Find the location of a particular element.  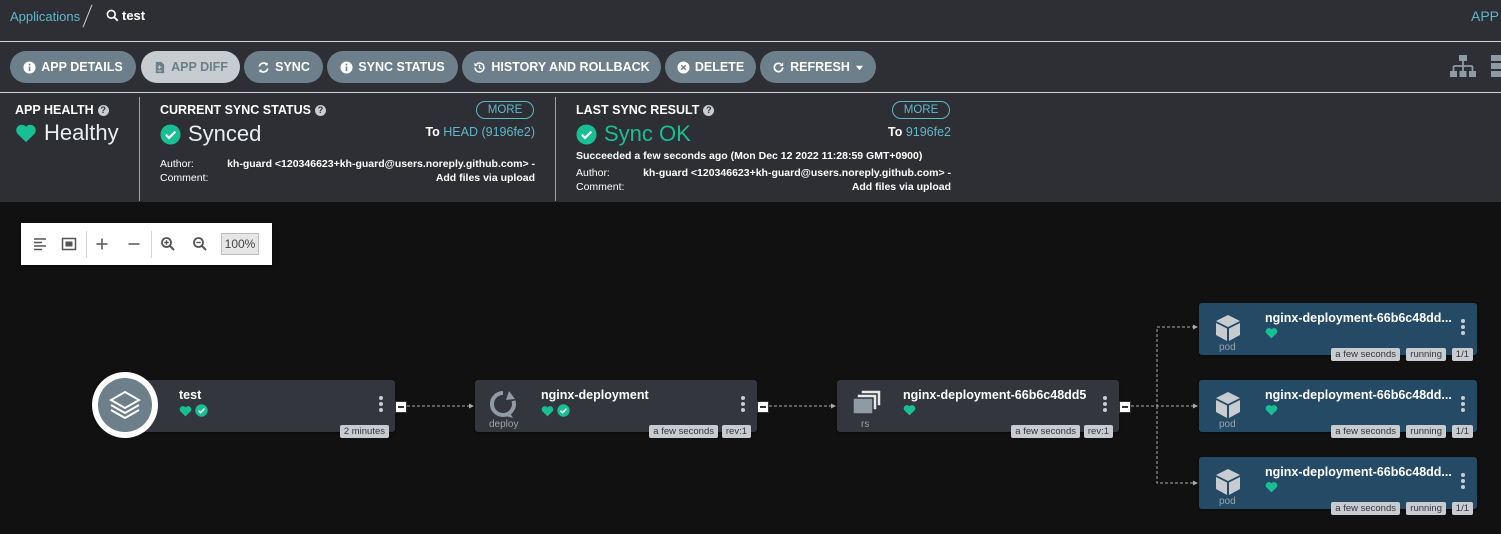

current-sync-revision-link: HEAD (9196fe2) is located at coordinates (489, 132).